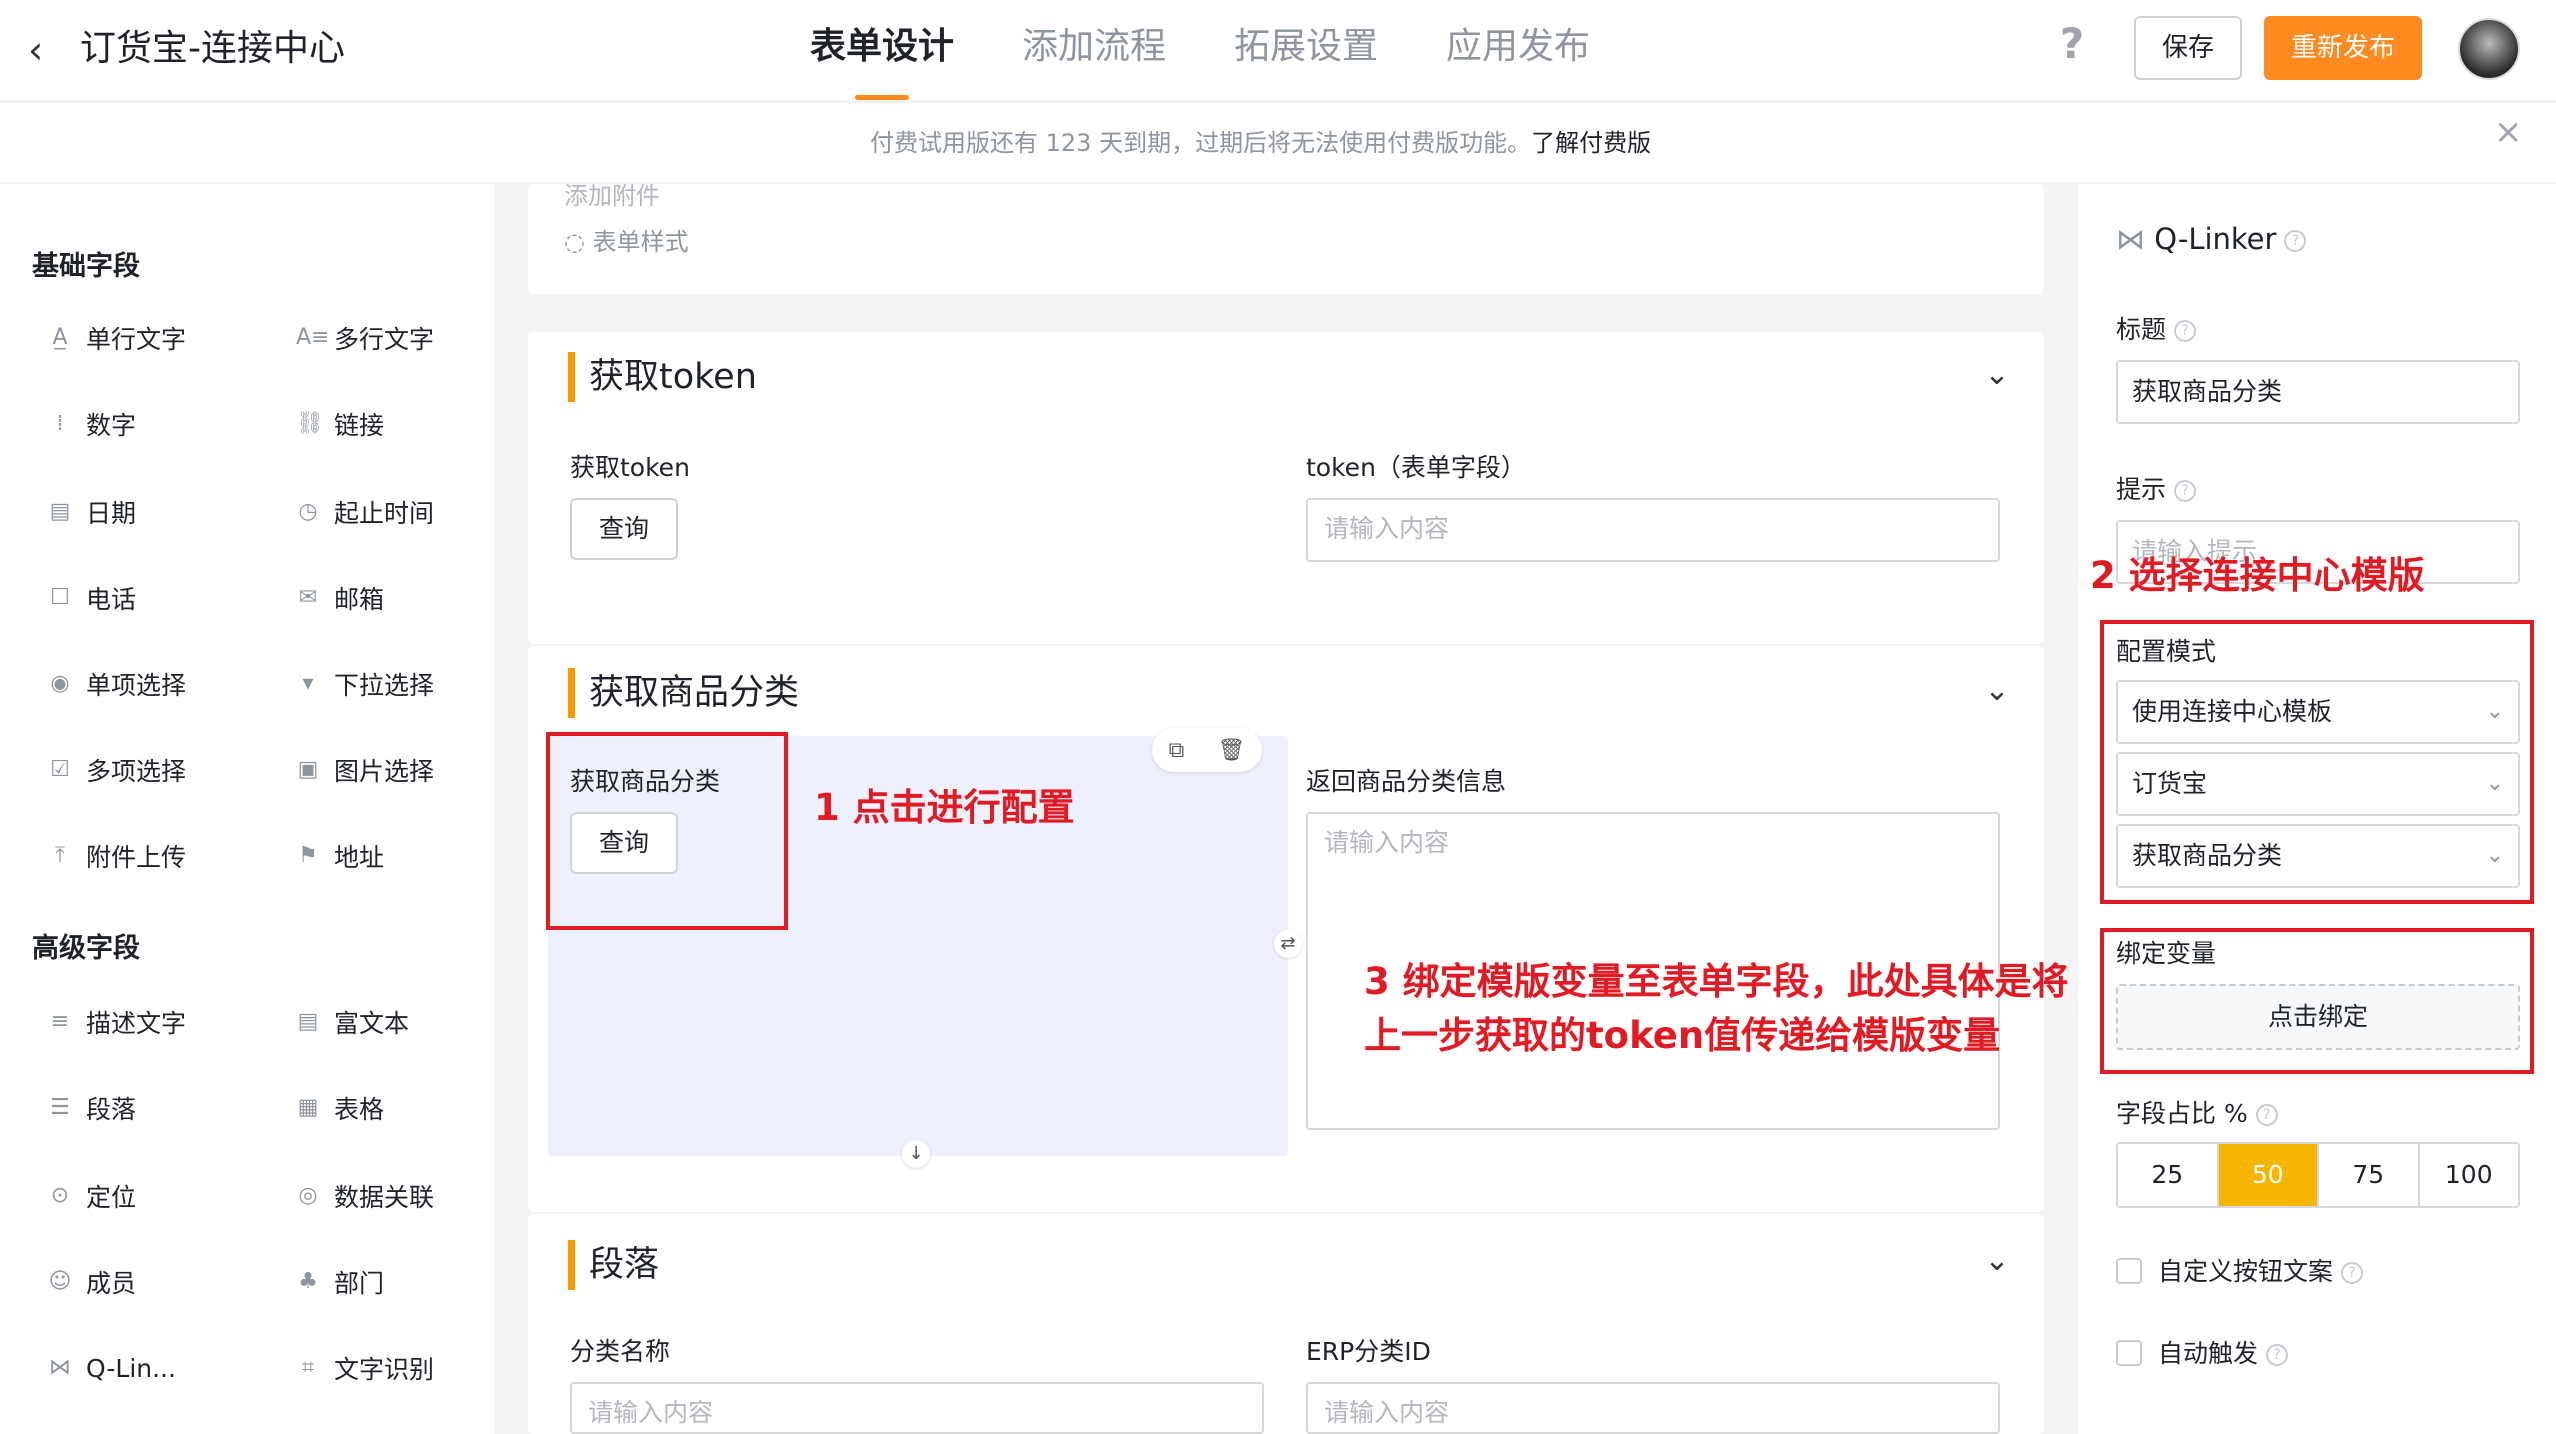  What do you see at coordinates (60, 423) in the screenshot?
I see `number-icon: ⁞` at bounding box center [60, 423].